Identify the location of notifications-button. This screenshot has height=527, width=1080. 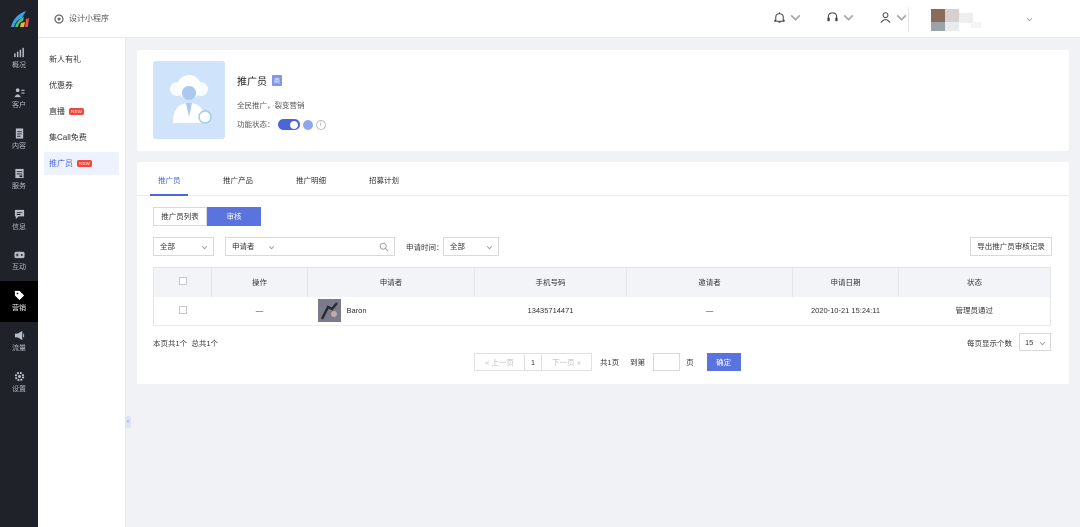
(787, 17).